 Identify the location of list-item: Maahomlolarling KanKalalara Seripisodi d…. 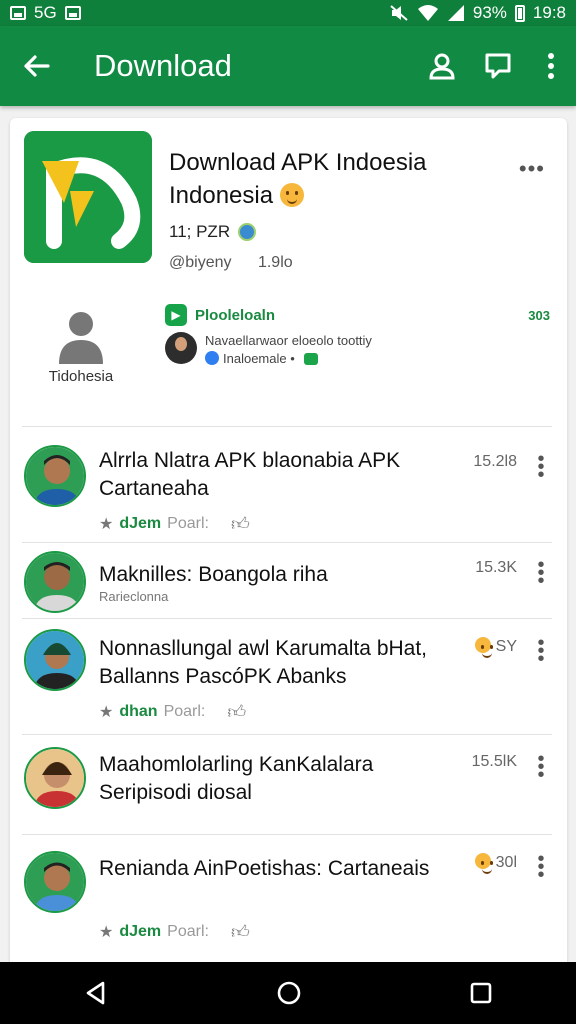
(287, 784).